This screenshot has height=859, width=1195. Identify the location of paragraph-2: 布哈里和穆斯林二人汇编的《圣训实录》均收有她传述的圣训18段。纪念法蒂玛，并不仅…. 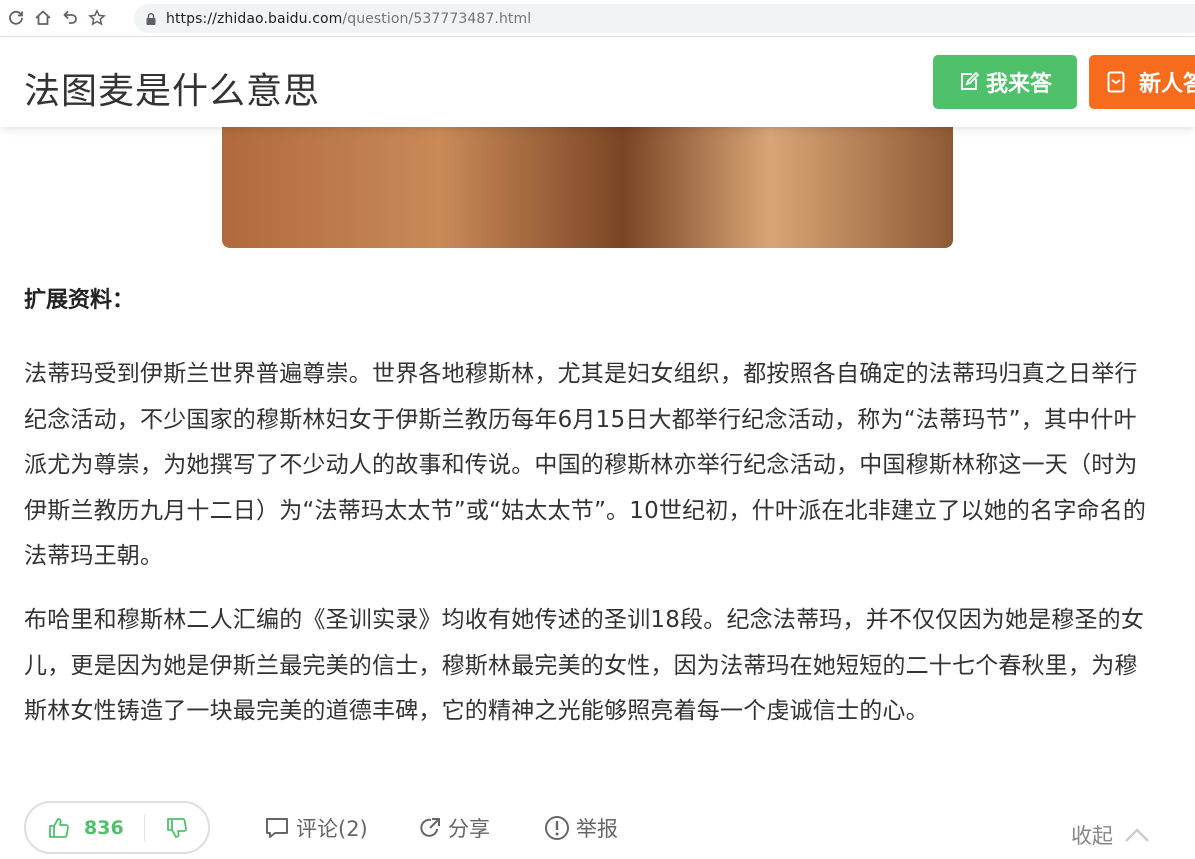
(584, 665).